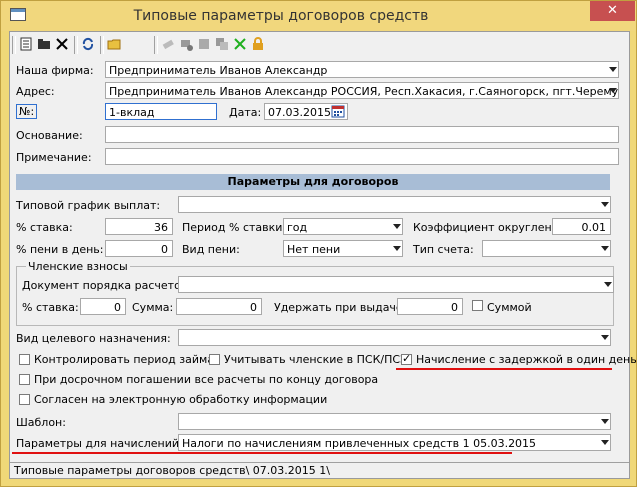 The image size is (637, 487). Describe the element at coordinates (88, 45) in the screenshot. I see `refresh-icon` at that location.